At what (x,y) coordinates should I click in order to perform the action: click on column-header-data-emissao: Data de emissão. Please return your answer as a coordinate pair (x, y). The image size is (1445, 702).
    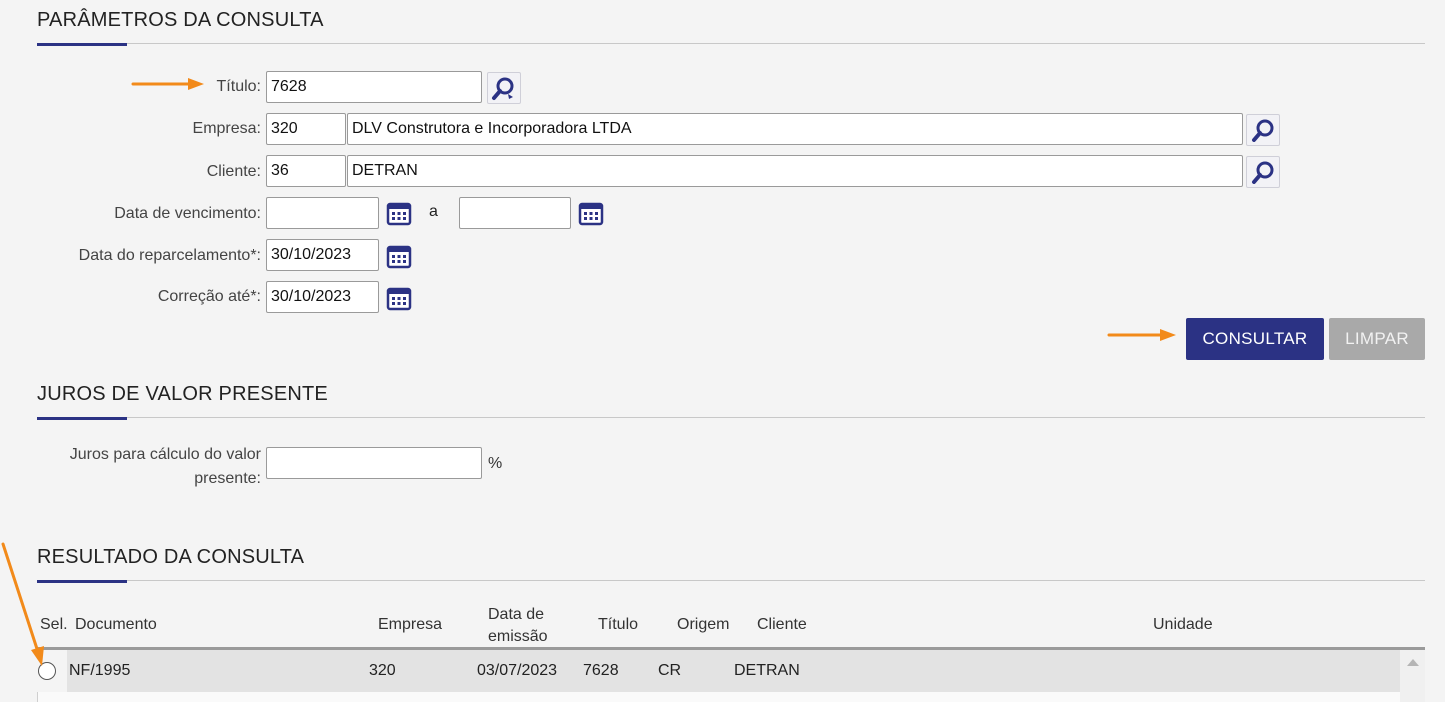
    Looking at the image, I should click on (518, 626).